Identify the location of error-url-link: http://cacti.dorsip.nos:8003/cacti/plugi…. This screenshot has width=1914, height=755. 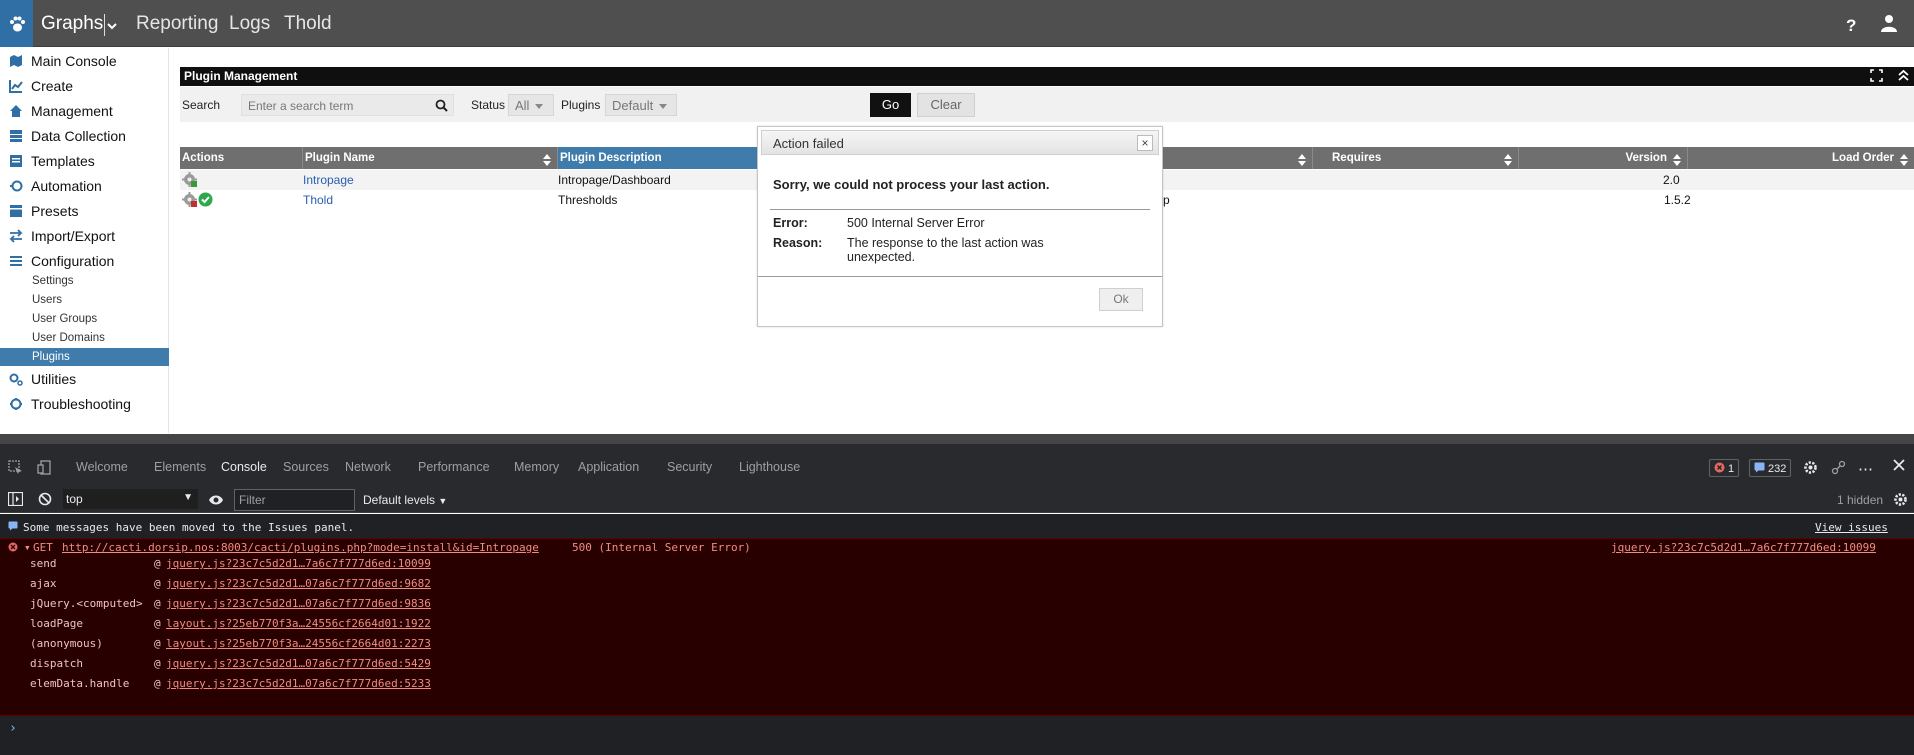
(300, 547).